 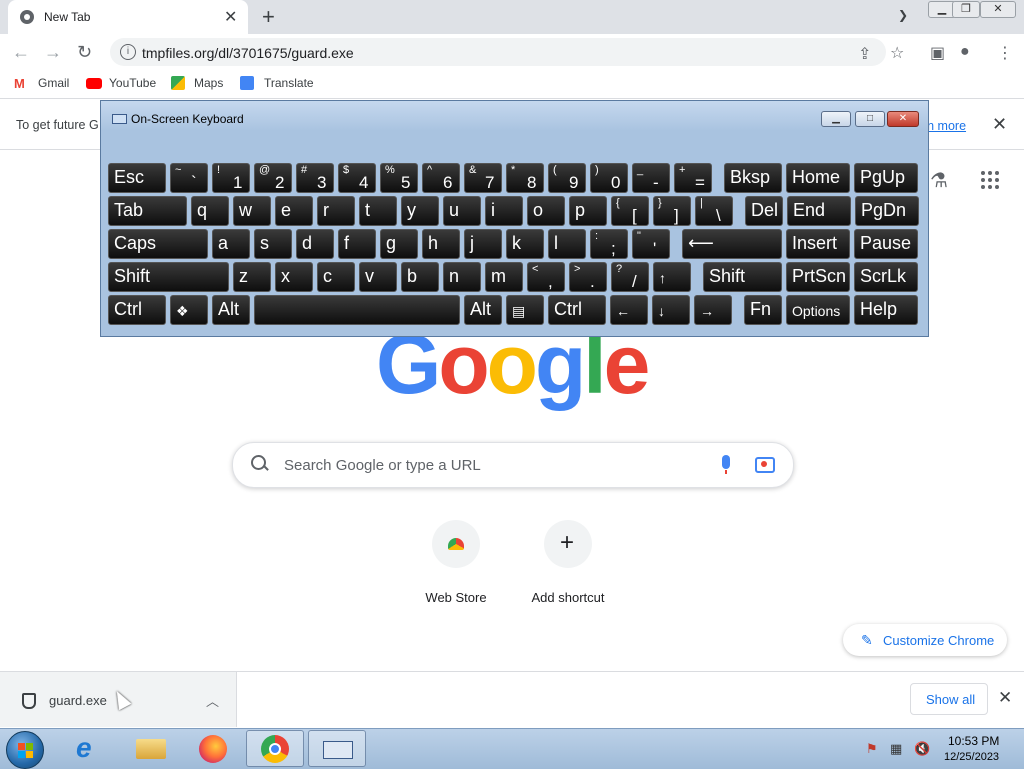 I want to click on google-search-box: Search Google or type a URL, so click(x=513, y=465).